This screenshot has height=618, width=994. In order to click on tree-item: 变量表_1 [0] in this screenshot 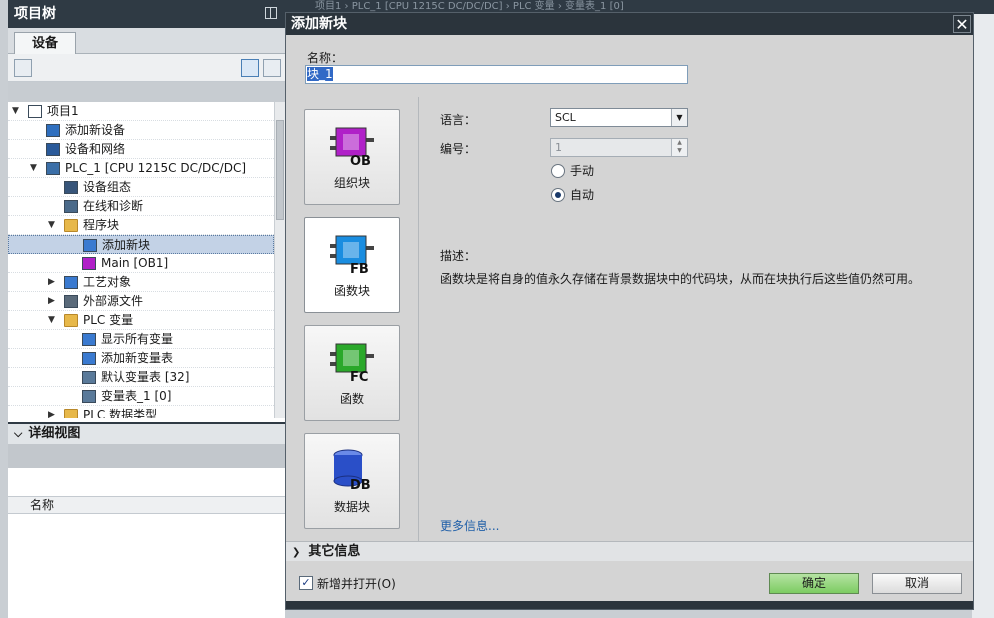, I will do `click(141, 396)`.